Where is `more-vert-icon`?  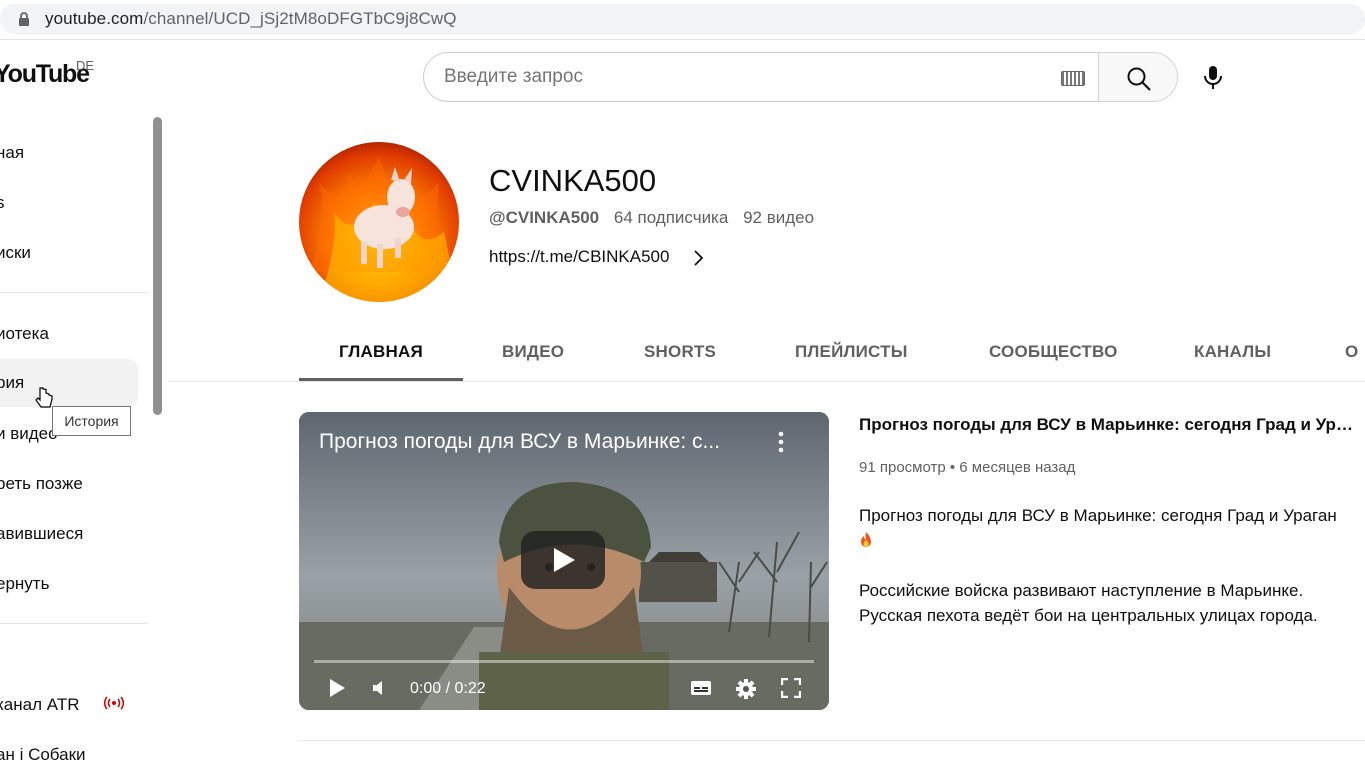 more-vert-icon is located at coordinates (781, 442).